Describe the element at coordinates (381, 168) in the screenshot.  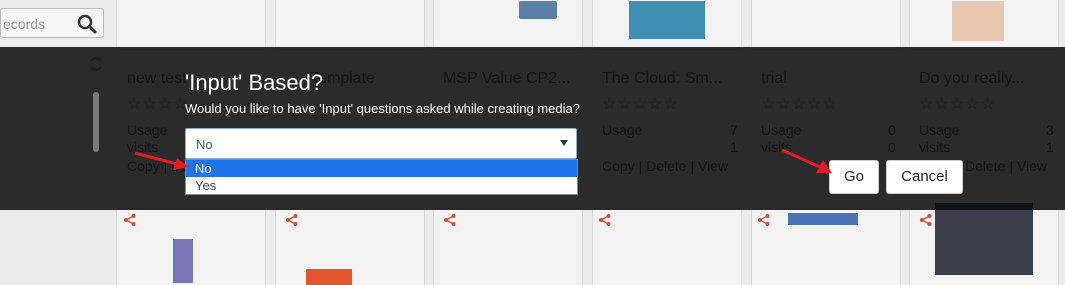
I see `option-no: No` at that location.